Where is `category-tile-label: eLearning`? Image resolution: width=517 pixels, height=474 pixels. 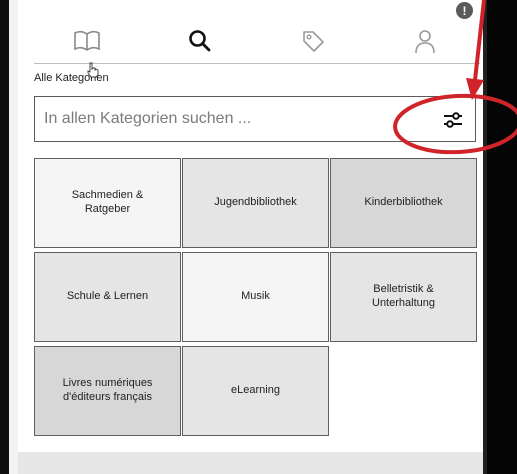 category-tile-label: eLearning is located at coordinates (255, 390).